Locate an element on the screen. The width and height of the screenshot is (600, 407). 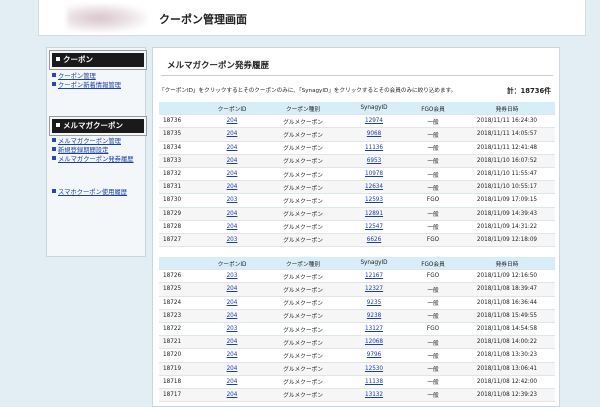
sidebar-link-mailmag-history: メルマガクーポン発券履歴 is located at coordinates (99, 159).